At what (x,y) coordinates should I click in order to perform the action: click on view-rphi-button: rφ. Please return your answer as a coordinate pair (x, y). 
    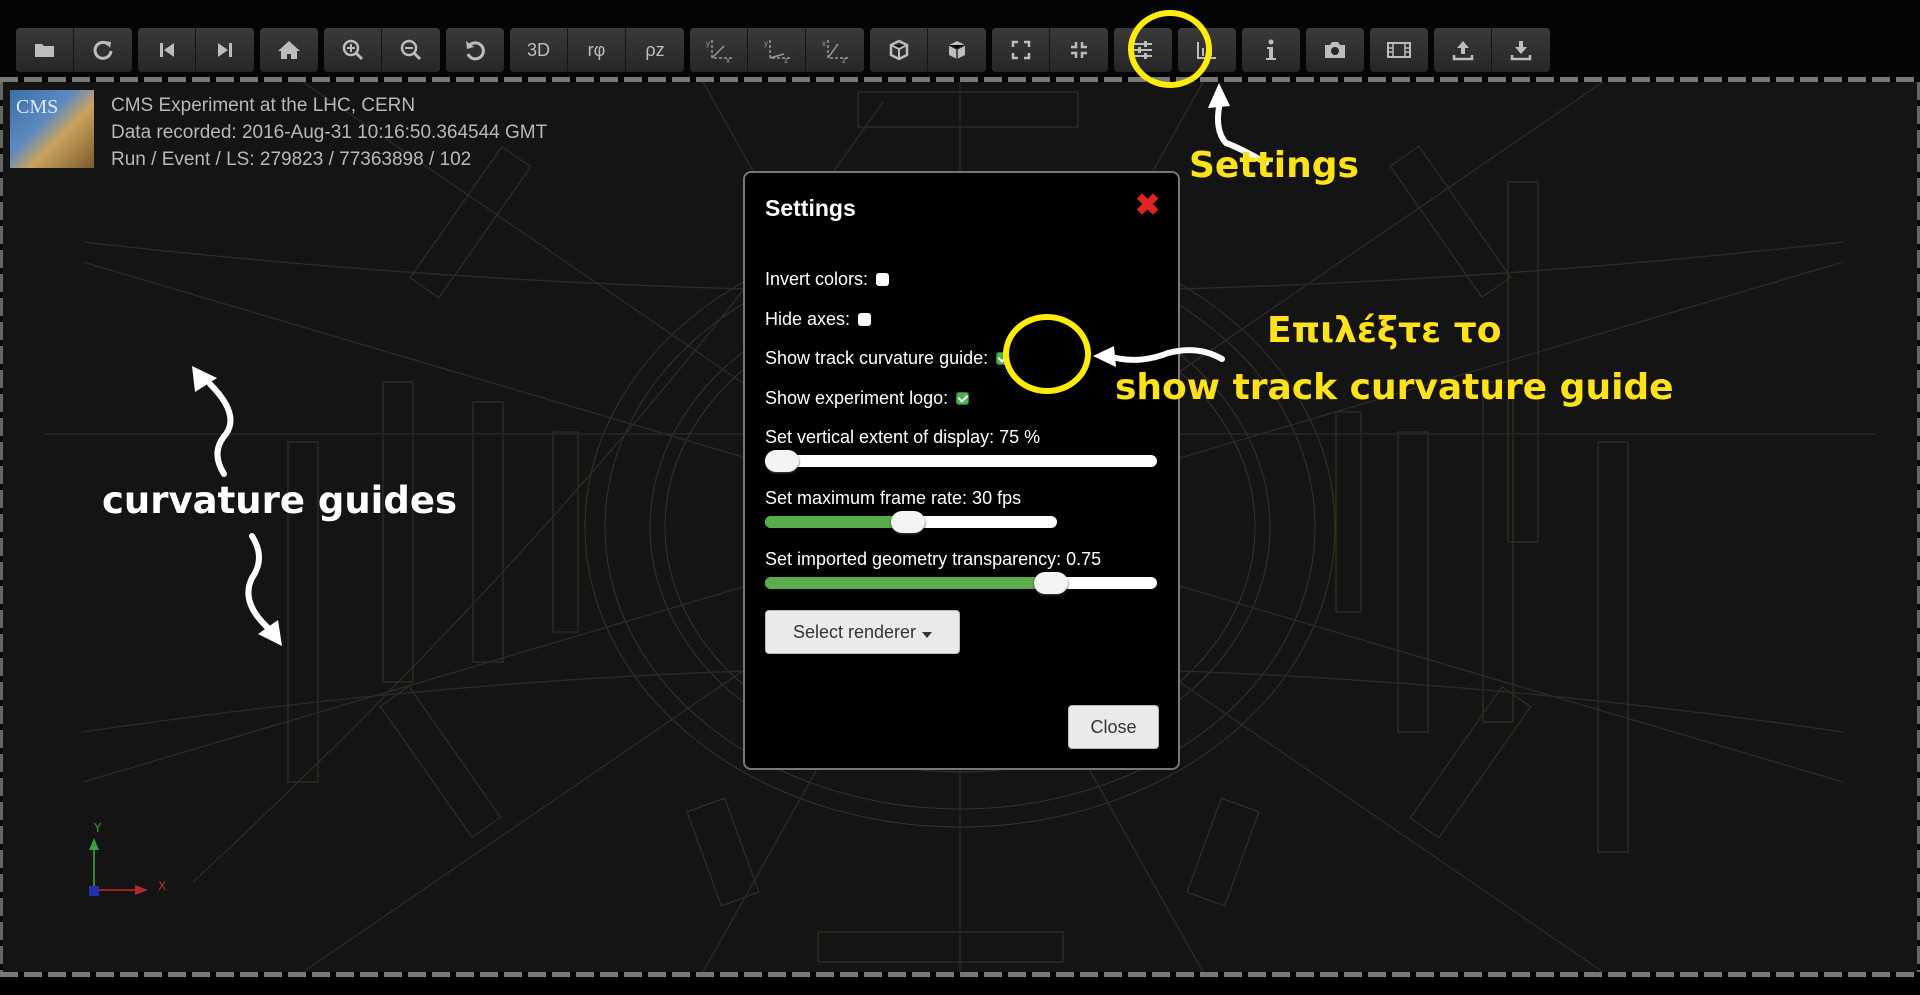
    Looking at the image, I should click on (597, 50).